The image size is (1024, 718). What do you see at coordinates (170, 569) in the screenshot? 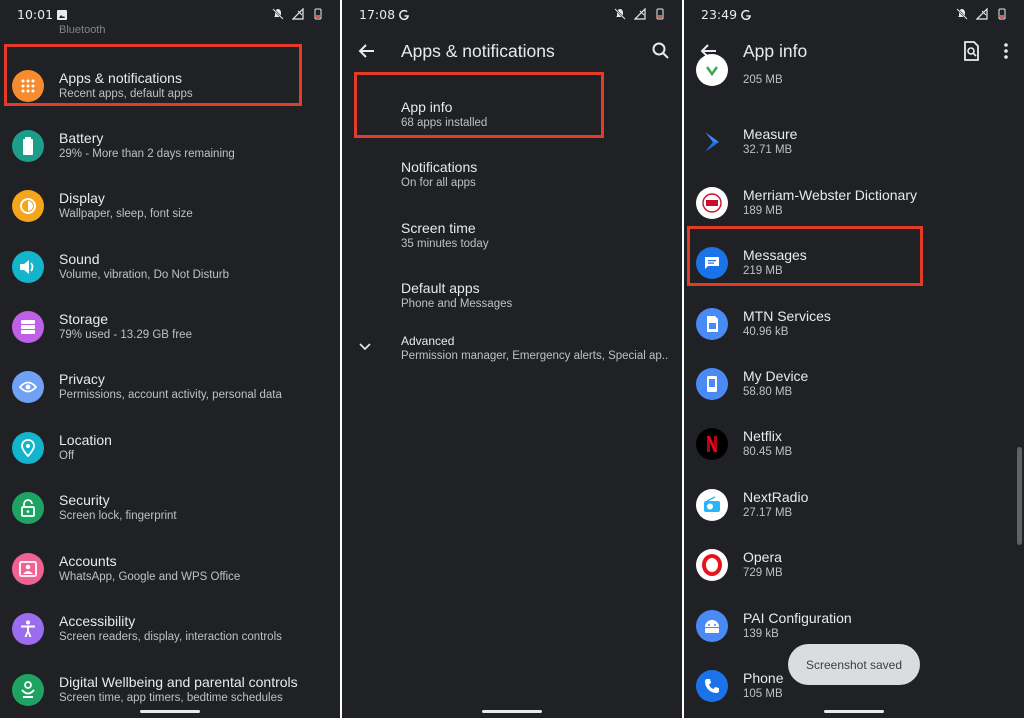
I see `settings-item-accounts: Accounts WhatsApp, Google and WPS Office` at bounding box center [170, 569].